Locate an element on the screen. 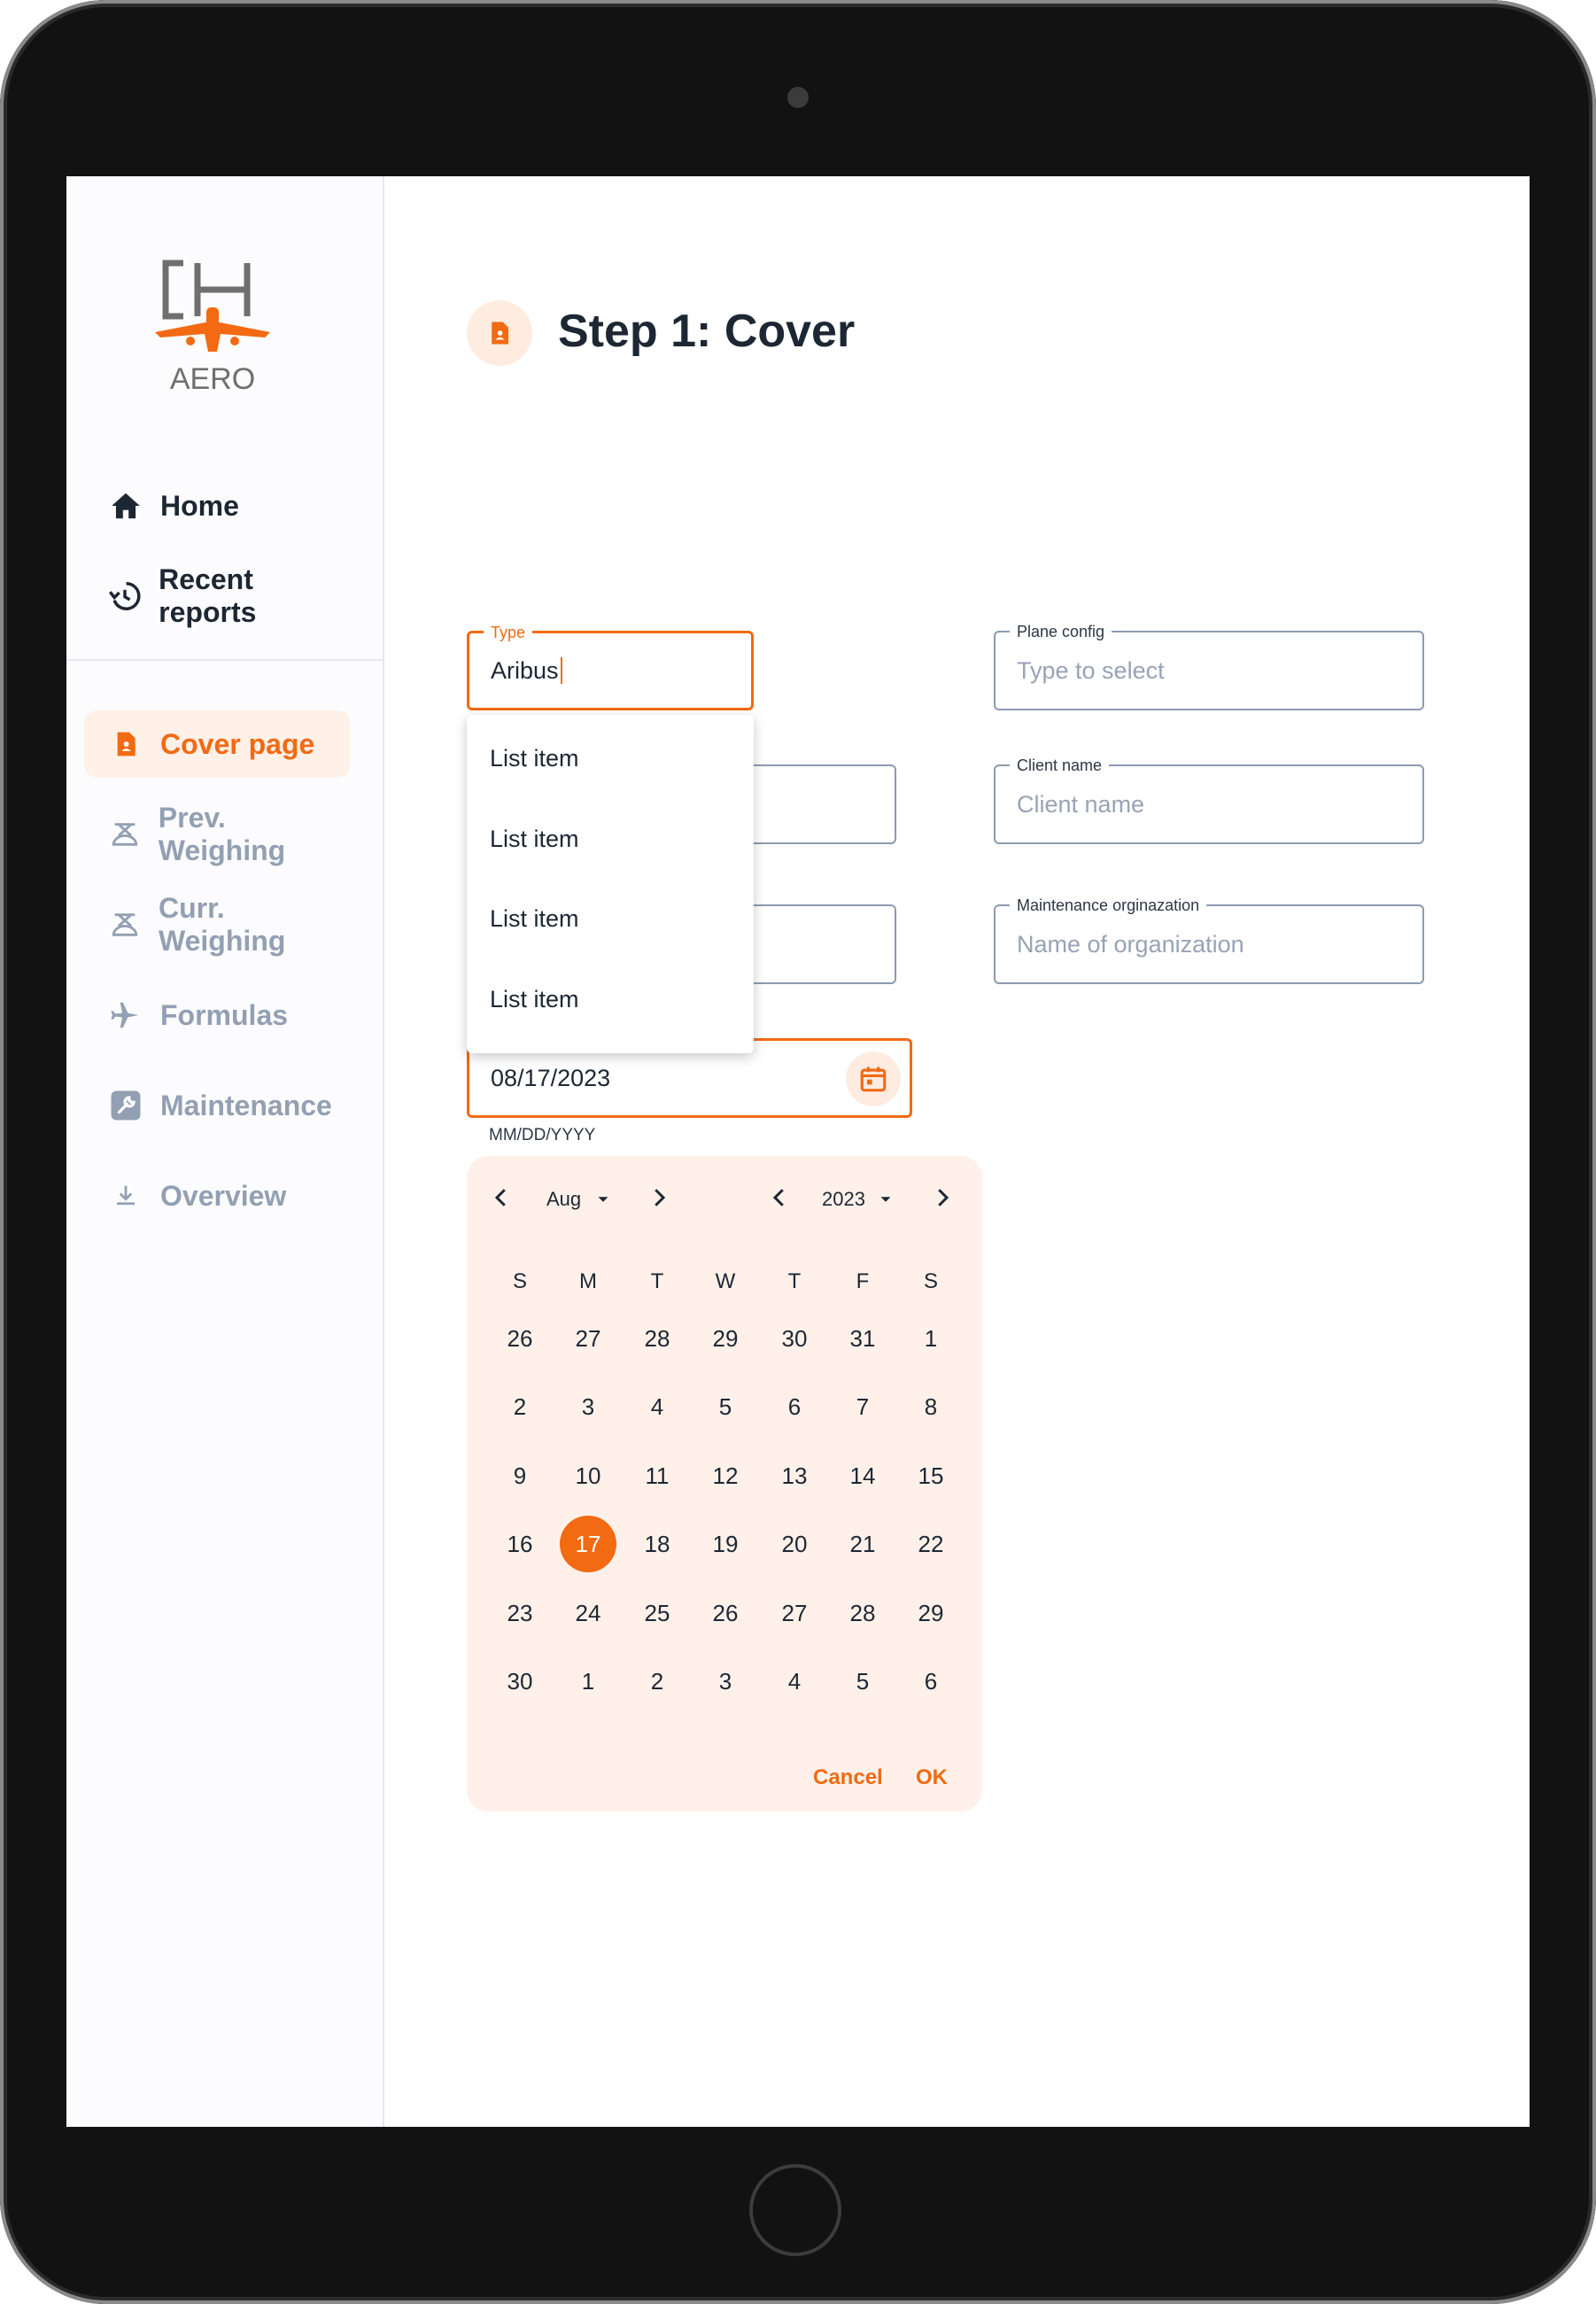 This screenshot has width=1596, height=2304. airplane-icon is located at coordinates (126, 1015).